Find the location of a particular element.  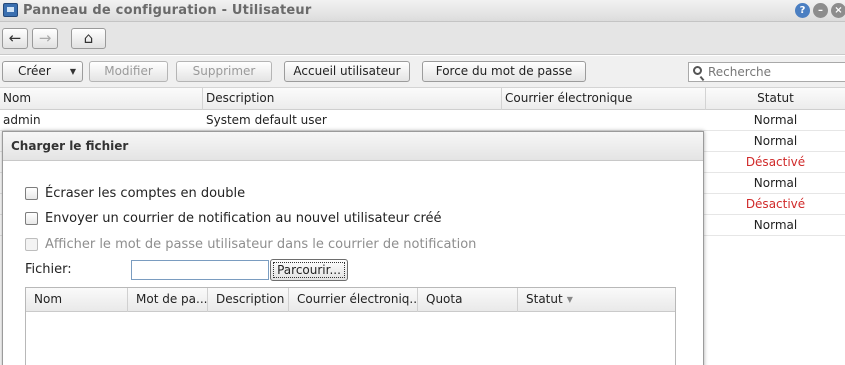

create-button: Créer ▼ is located at coordinates (42, 71).